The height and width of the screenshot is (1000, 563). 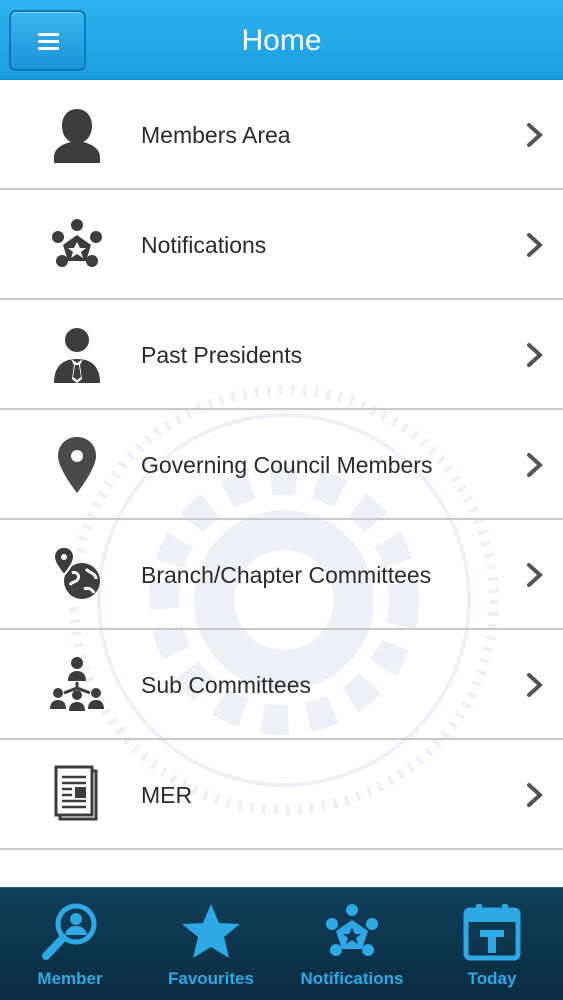 What do you see at coordinates (281, 40) in the screenshot?
I see `top-bar: Home` at bounding box center [281, 40].